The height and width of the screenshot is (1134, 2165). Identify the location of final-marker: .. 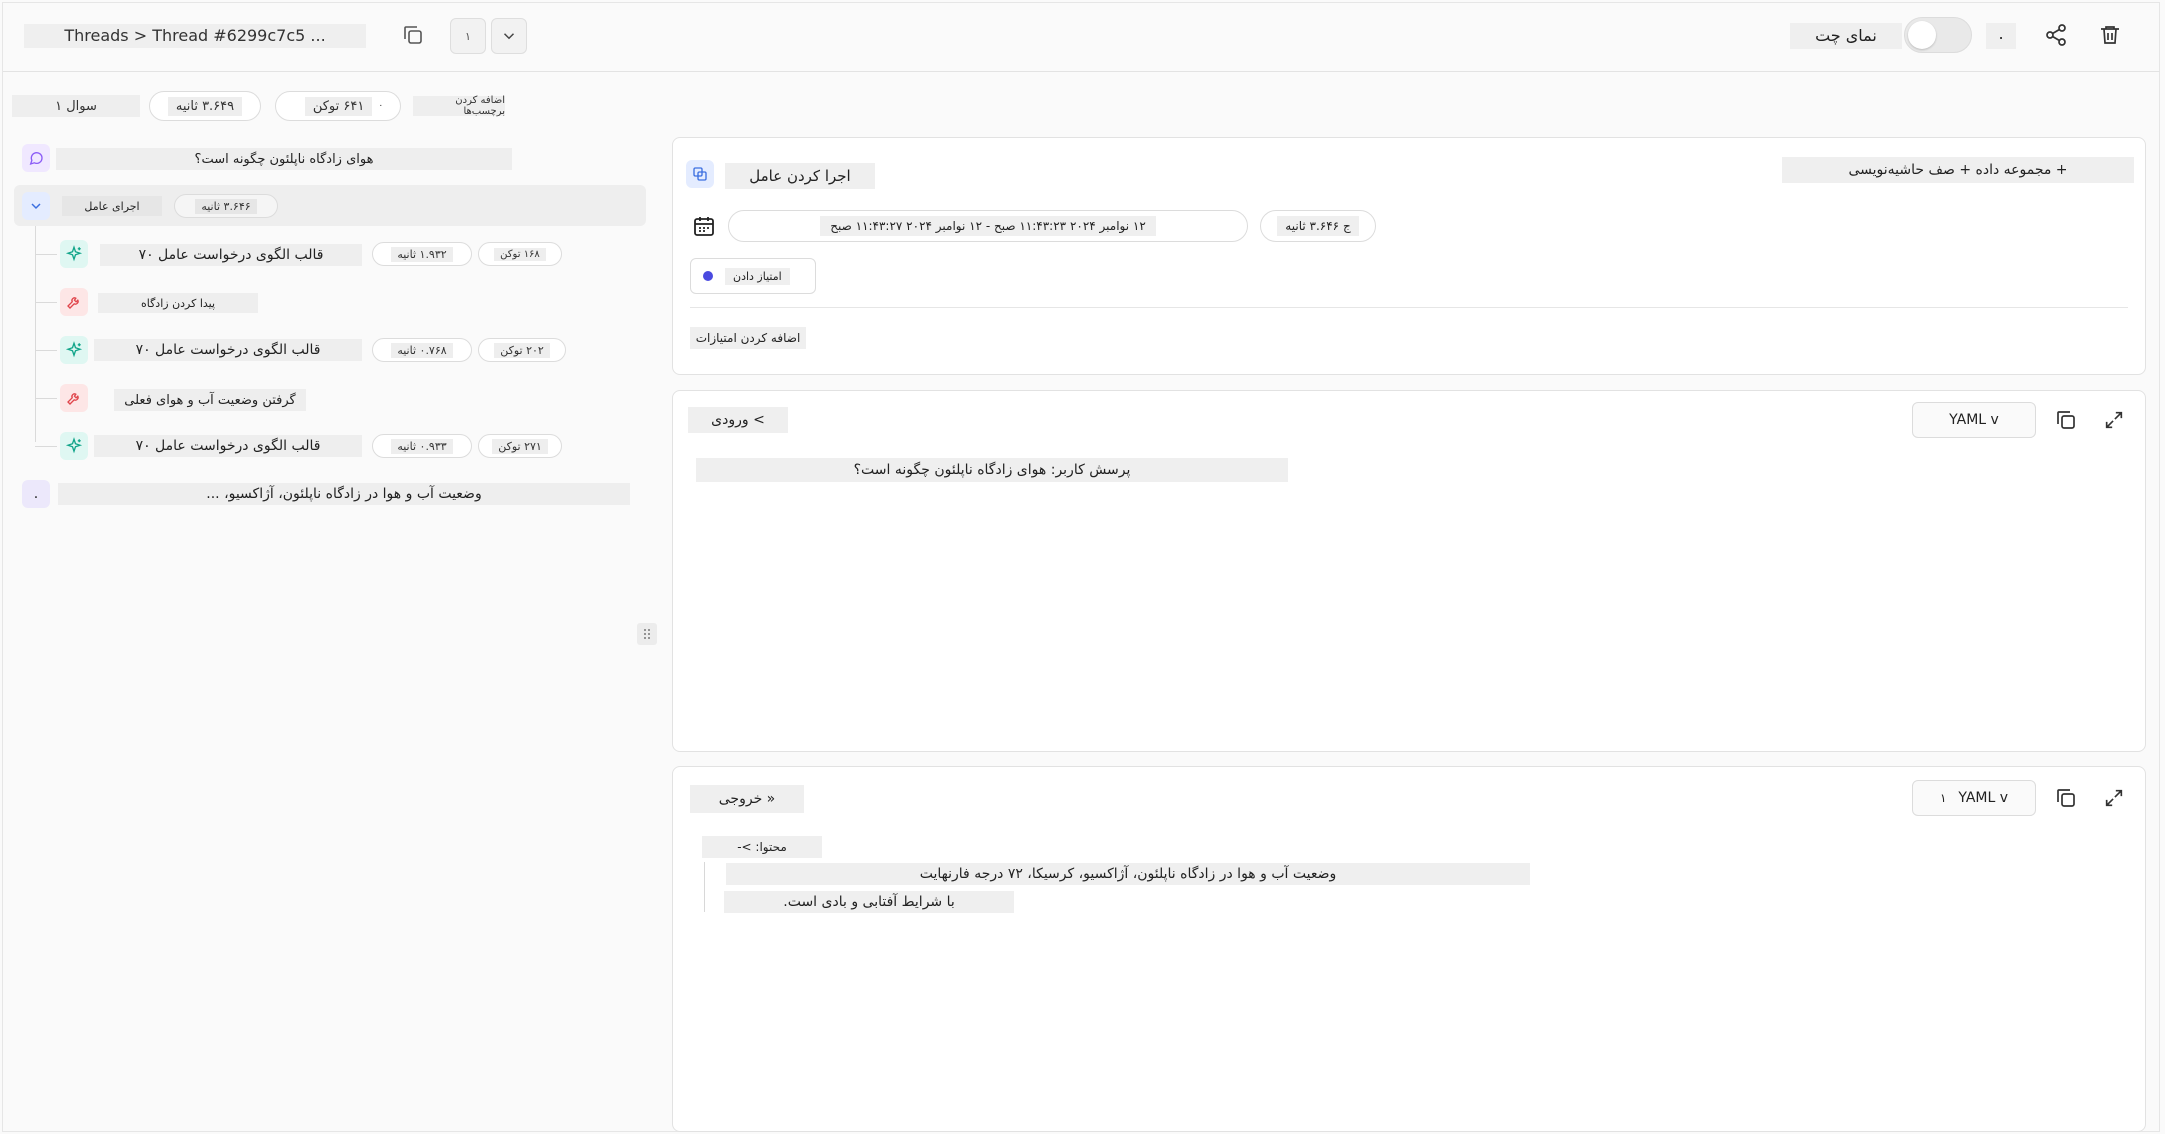
(36, 494).